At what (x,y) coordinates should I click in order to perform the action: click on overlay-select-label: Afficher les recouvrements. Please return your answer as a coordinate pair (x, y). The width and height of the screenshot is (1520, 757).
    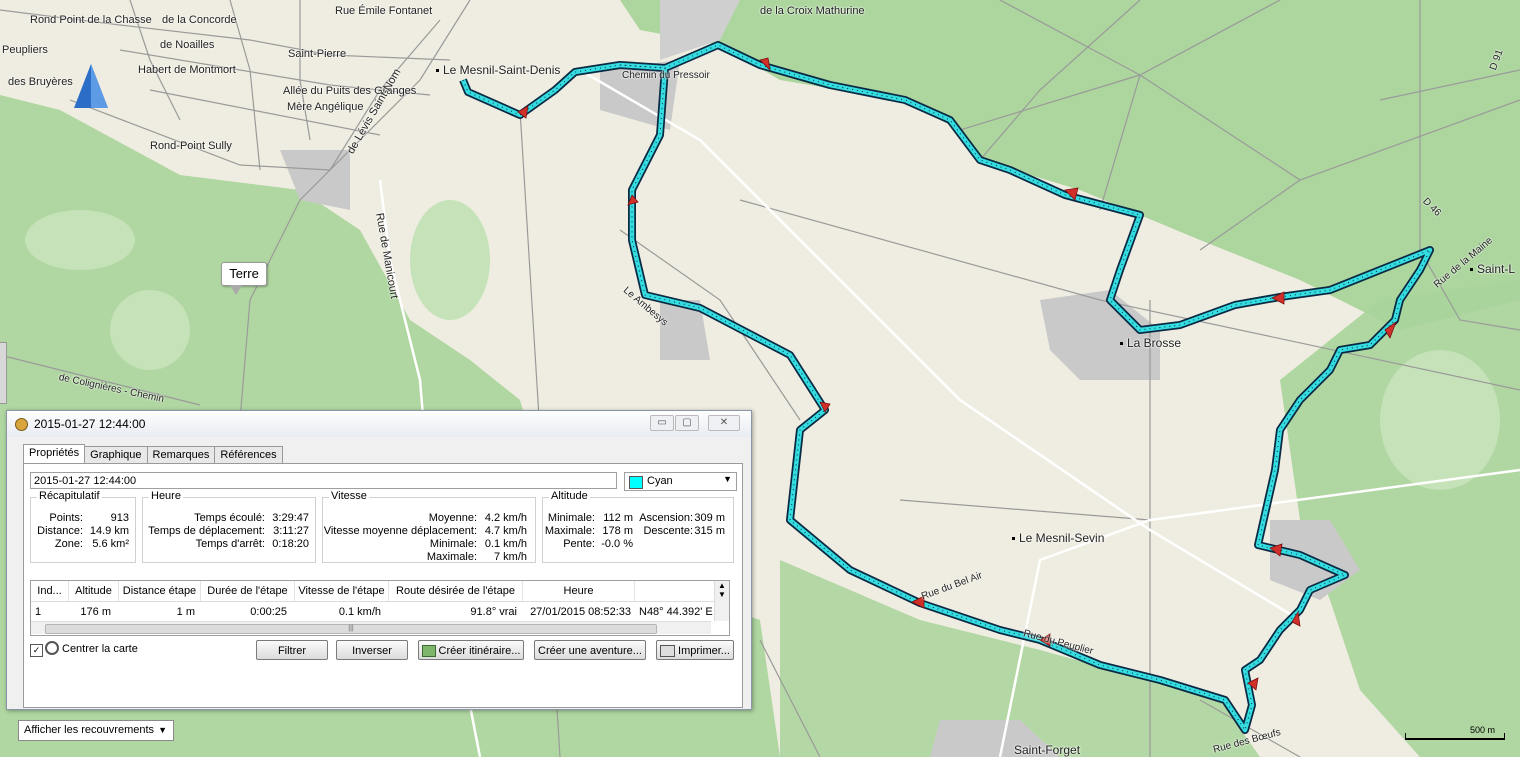
    Looking at the image, I should click on (89, 730).